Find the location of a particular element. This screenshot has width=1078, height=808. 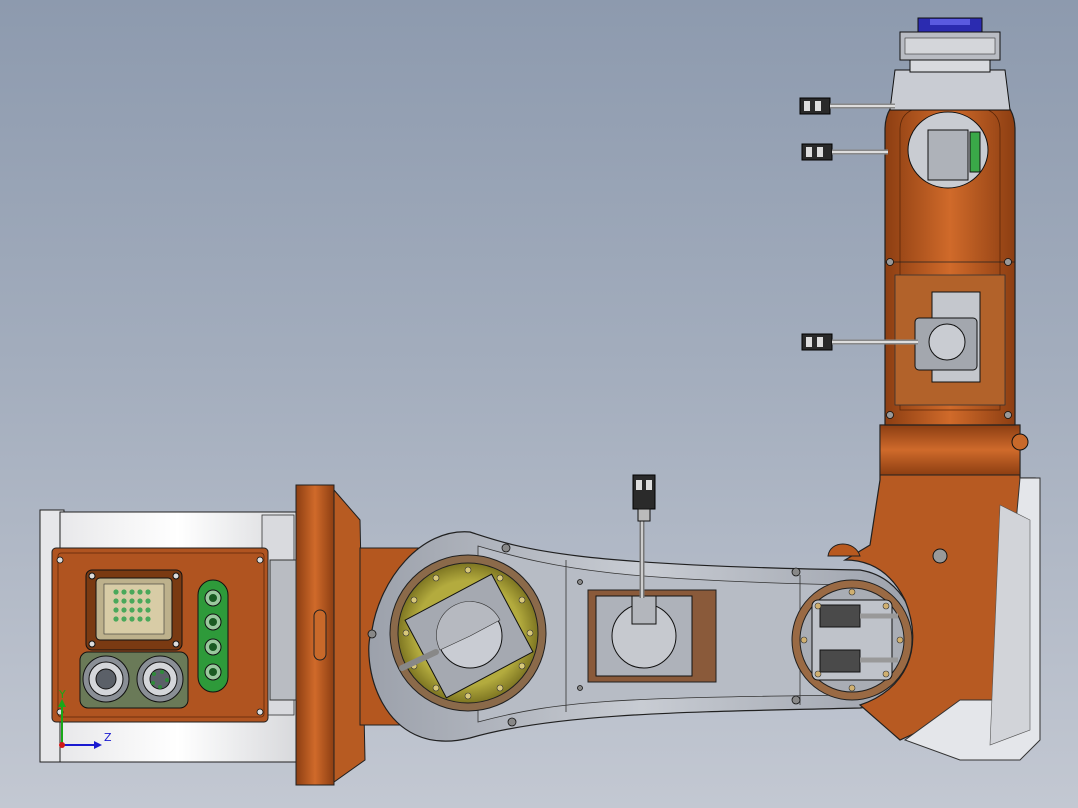

triad-y-label: Y is located at coordinates (62, 694).